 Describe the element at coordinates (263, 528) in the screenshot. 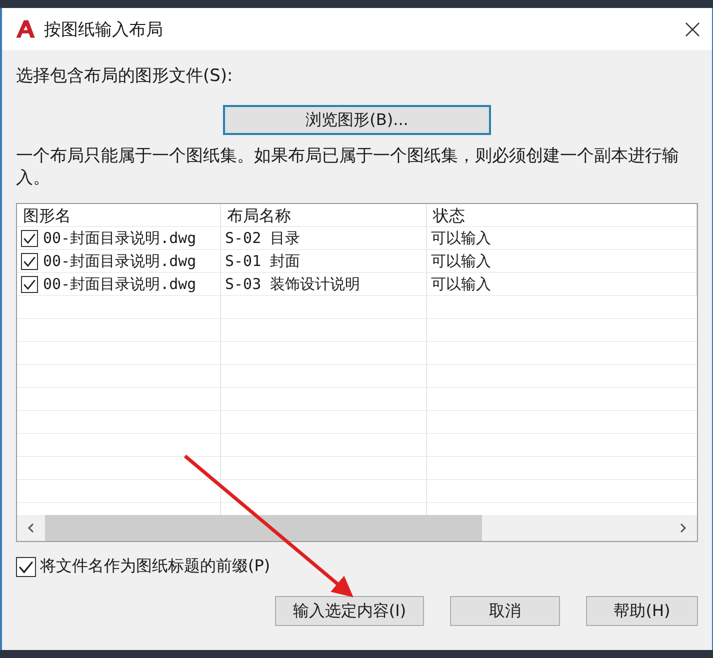

I see `scrollbar-thumb` at that location.